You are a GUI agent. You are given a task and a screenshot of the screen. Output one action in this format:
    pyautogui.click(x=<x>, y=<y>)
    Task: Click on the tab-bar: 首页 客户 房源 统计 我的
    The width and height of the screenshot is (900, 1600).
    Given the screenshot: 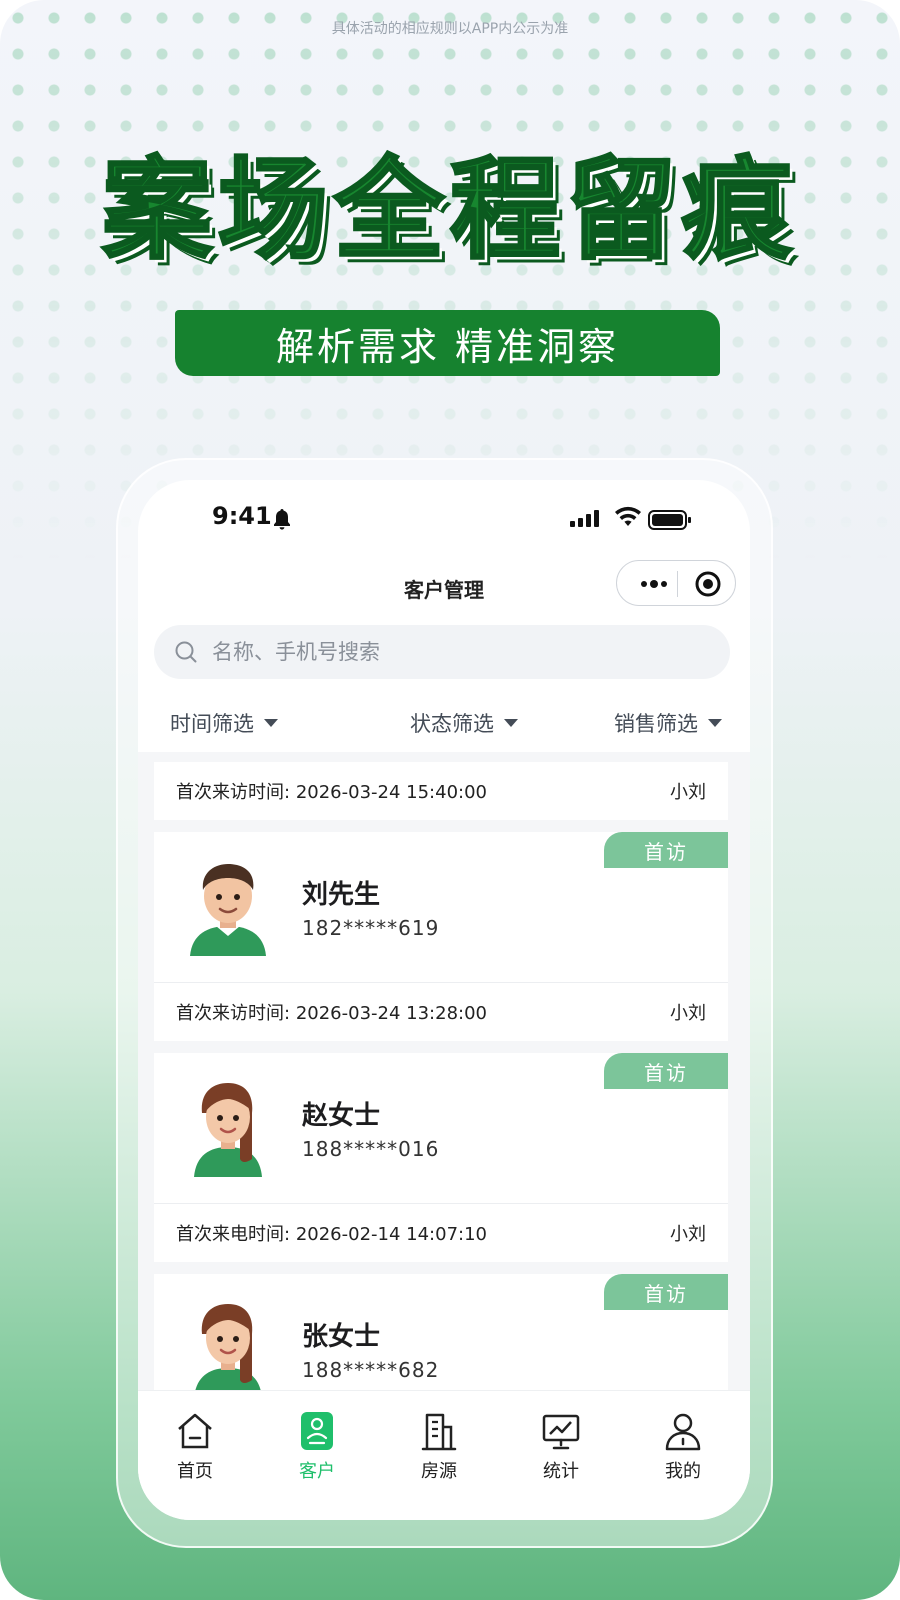 What is the action you would take?
    pyautogui.click(x=444, y=1455)
    